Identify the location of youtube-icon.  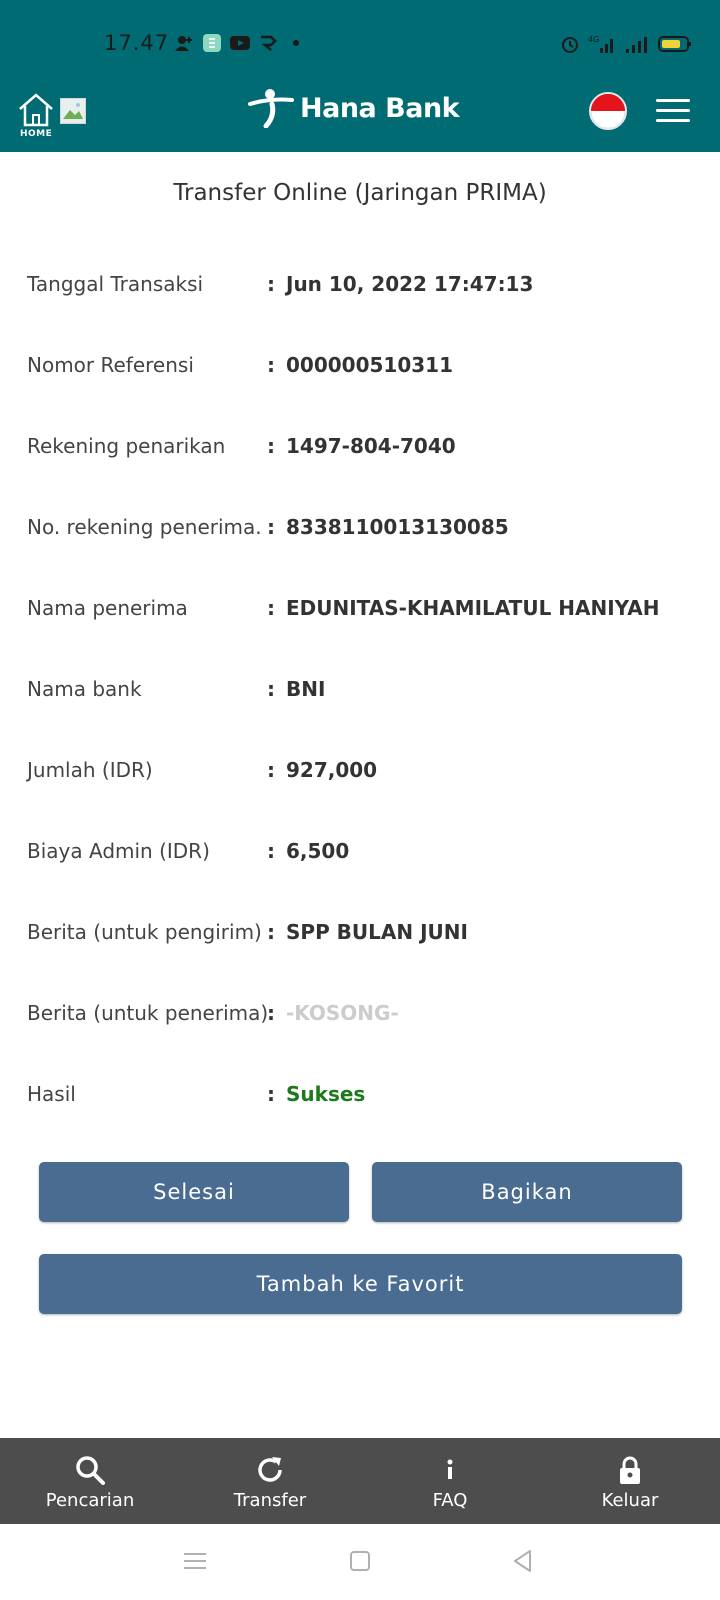
(240, 43).